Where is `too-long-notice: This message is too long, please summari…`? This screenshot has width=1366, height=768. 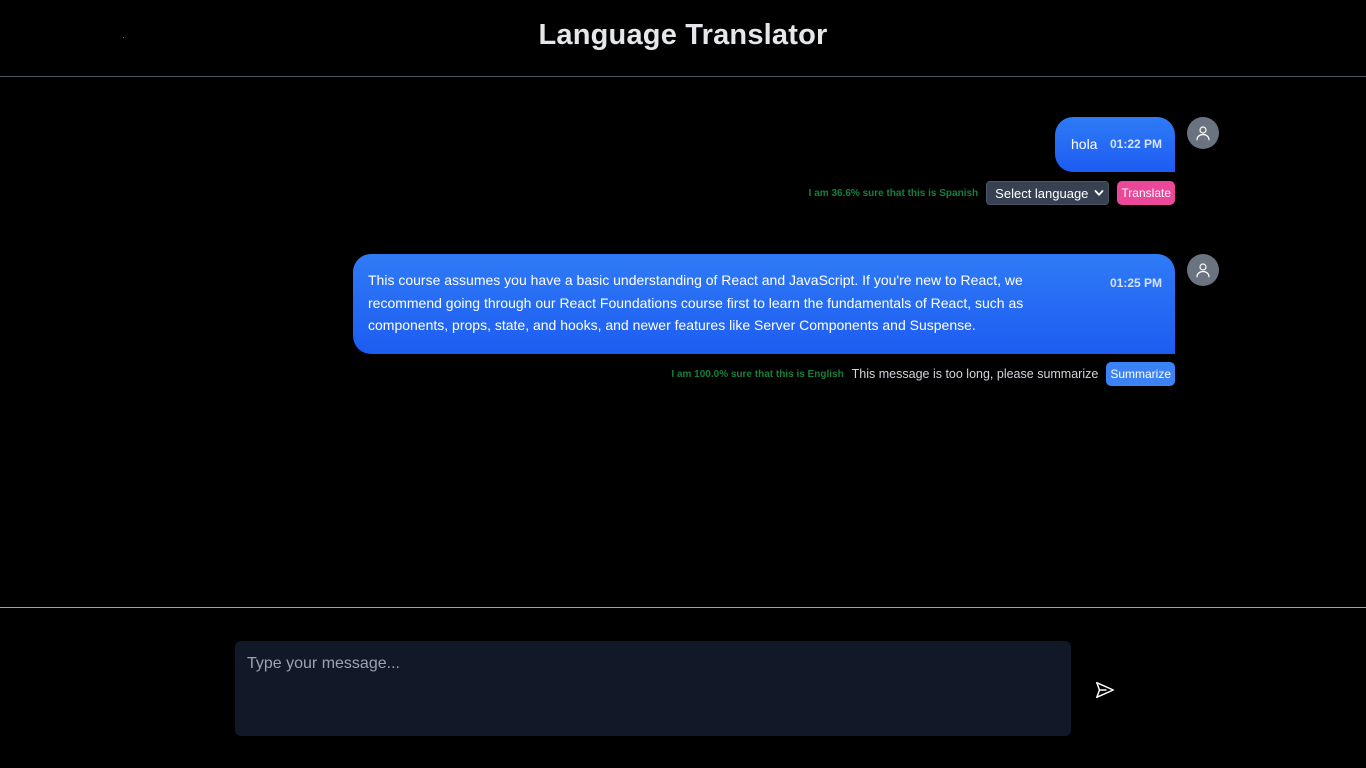 too-long-notice: This message is too long, please summari… is located at coordinates (975, 374).